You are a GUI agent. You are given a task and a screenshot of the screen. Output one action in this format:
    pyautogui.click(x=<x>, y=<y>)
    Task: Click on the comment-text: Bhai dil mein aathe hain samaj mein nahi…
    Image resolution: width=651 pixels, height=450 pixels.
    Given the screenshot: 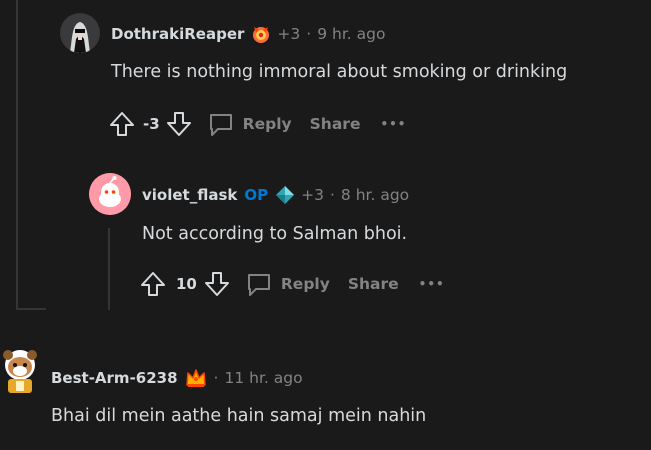 What is the action you would take?
    pyautogui.click(x=239, y=416)
    